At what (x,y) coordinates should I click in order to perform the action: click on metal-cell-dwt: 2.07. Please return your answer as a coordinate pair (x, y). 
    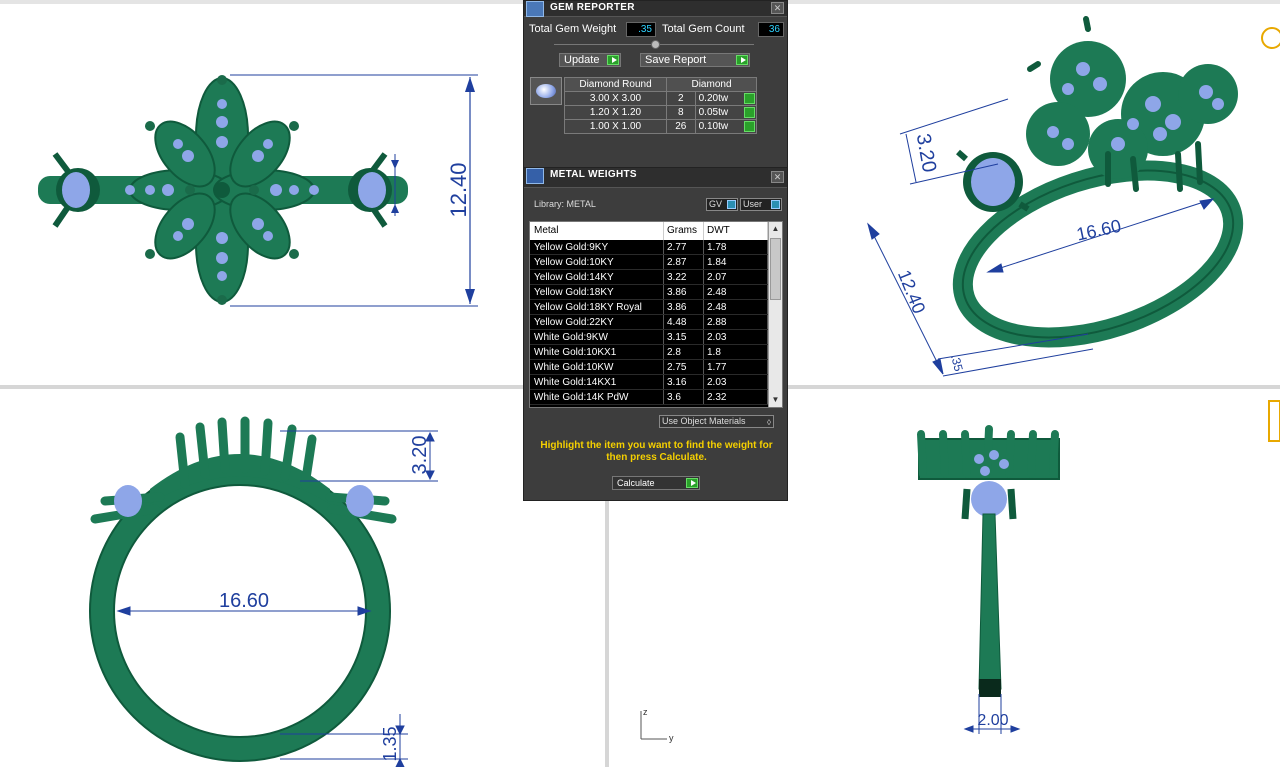
    Looking at the image, I should click on (736, 277).